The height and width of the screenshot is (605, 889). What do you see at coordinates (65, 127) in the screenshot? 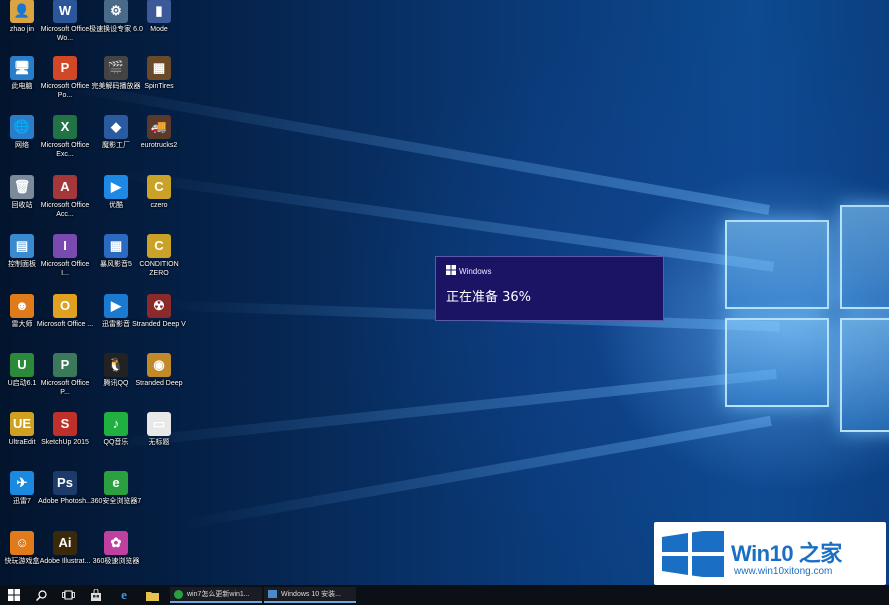
I see `app-icon: X` at bounding box center [65, 127].